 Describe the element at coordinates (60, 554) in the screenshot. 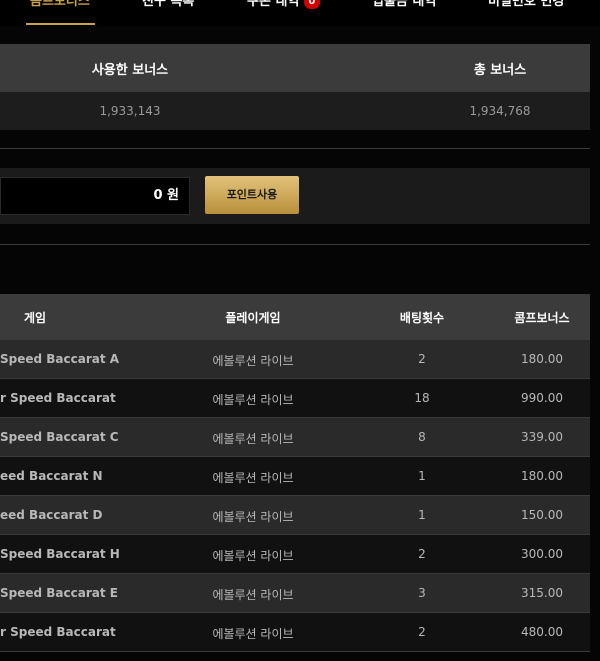

I see `game-name-cell: Speed Baccarat H` at that location.